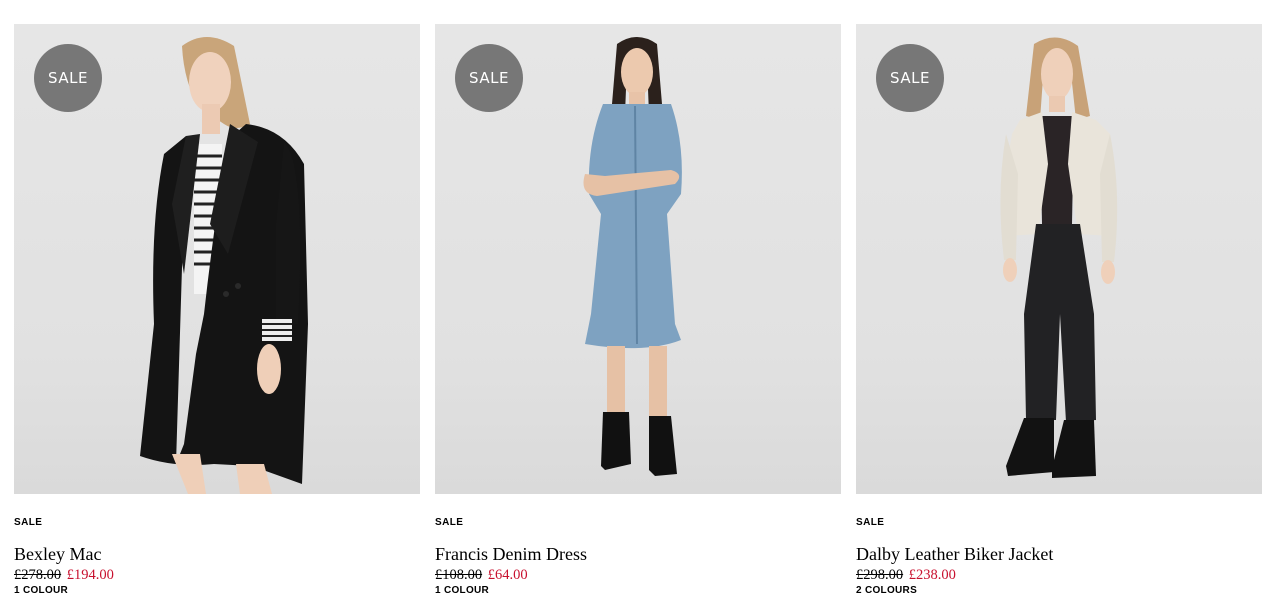 This screenshot has height=609, width=1276. What do you see at coordinates (1059, 554) in the screenshot?
I see `product-name: Dalby Leather Biker Jacket` at bounding box center [1059, 554].